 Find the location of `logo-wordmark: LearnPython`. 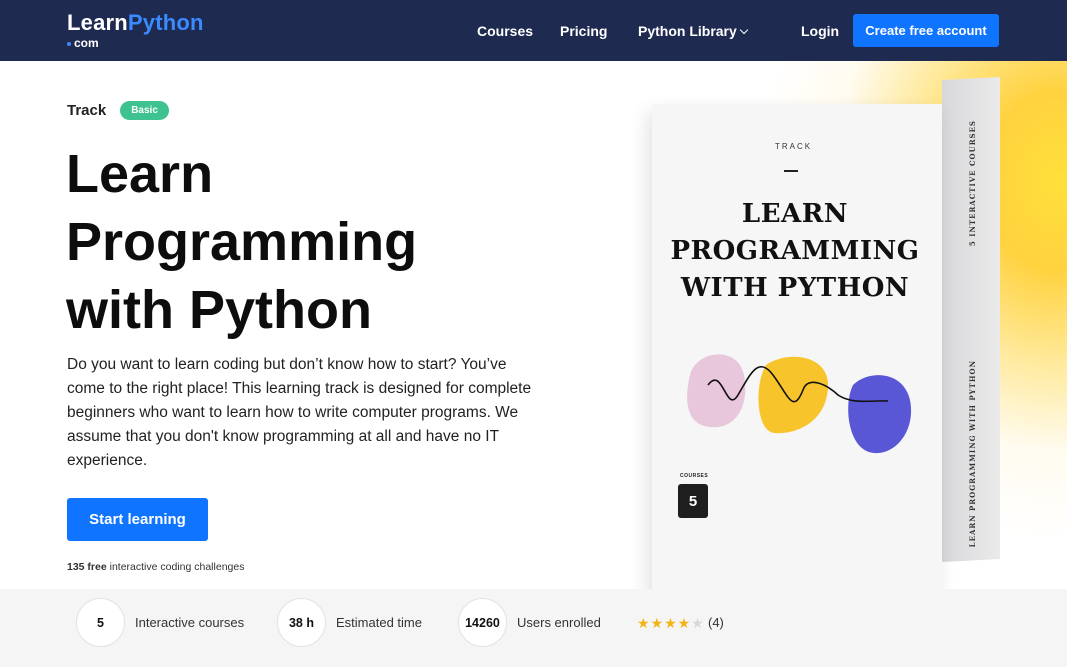

logo-wordmark: LearnPython is located at coordinates (135, 22).